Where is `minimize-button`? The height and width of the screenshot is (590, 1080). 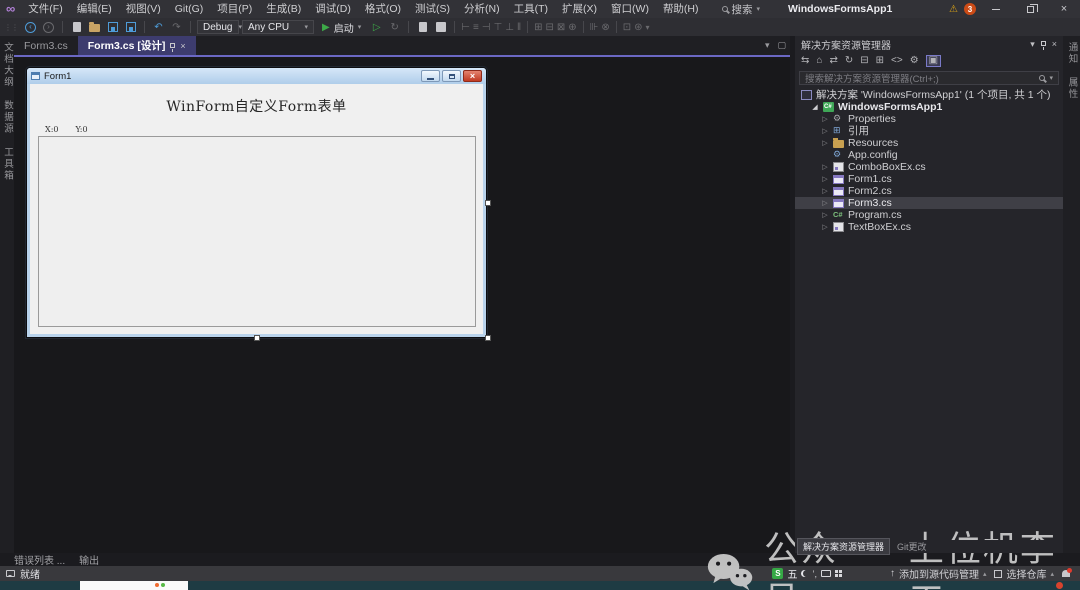 minimize-button is located at coordinates (996, 9).